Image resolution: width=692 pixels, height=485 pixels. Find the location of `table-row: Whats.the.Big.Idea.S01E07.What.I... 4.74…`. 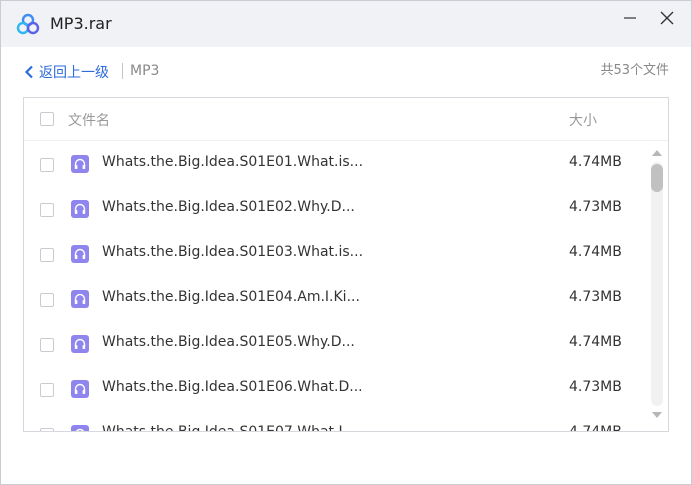

table-row: Whats.the.Big.Idea.S01E07.What.I... 4.74… is located at coordinates (337, 421).